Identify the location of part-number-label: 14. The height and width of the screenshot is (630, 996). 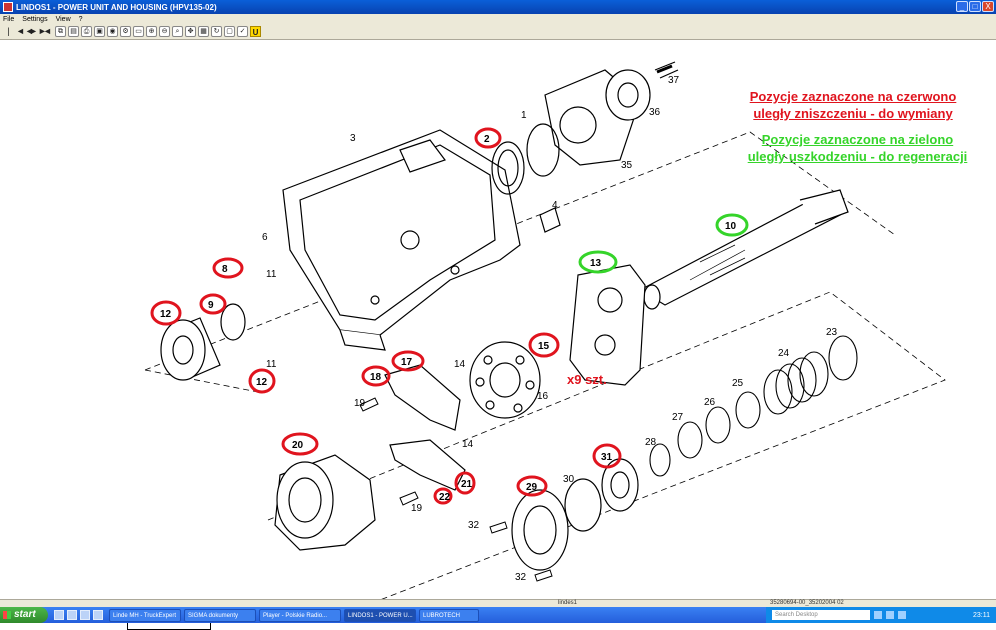
(468, 444).